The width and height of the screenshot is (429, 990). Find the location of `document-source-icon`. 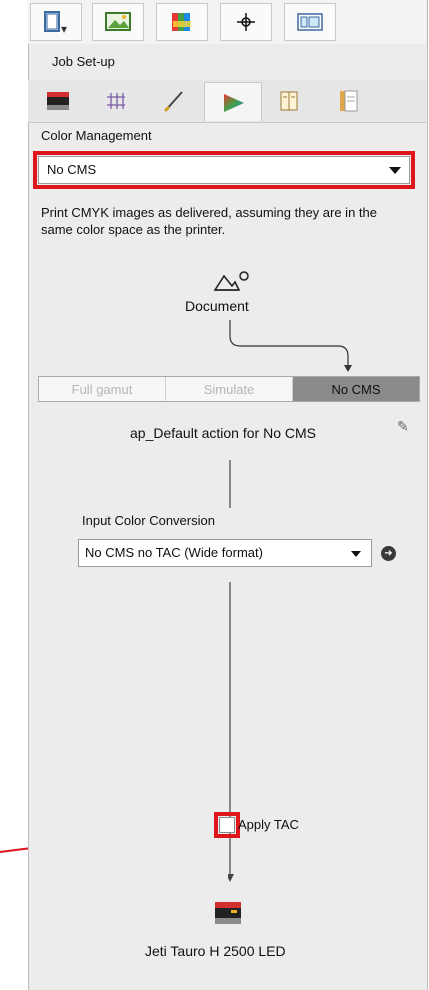

document-source-icon is located at coordinates (231, 281).